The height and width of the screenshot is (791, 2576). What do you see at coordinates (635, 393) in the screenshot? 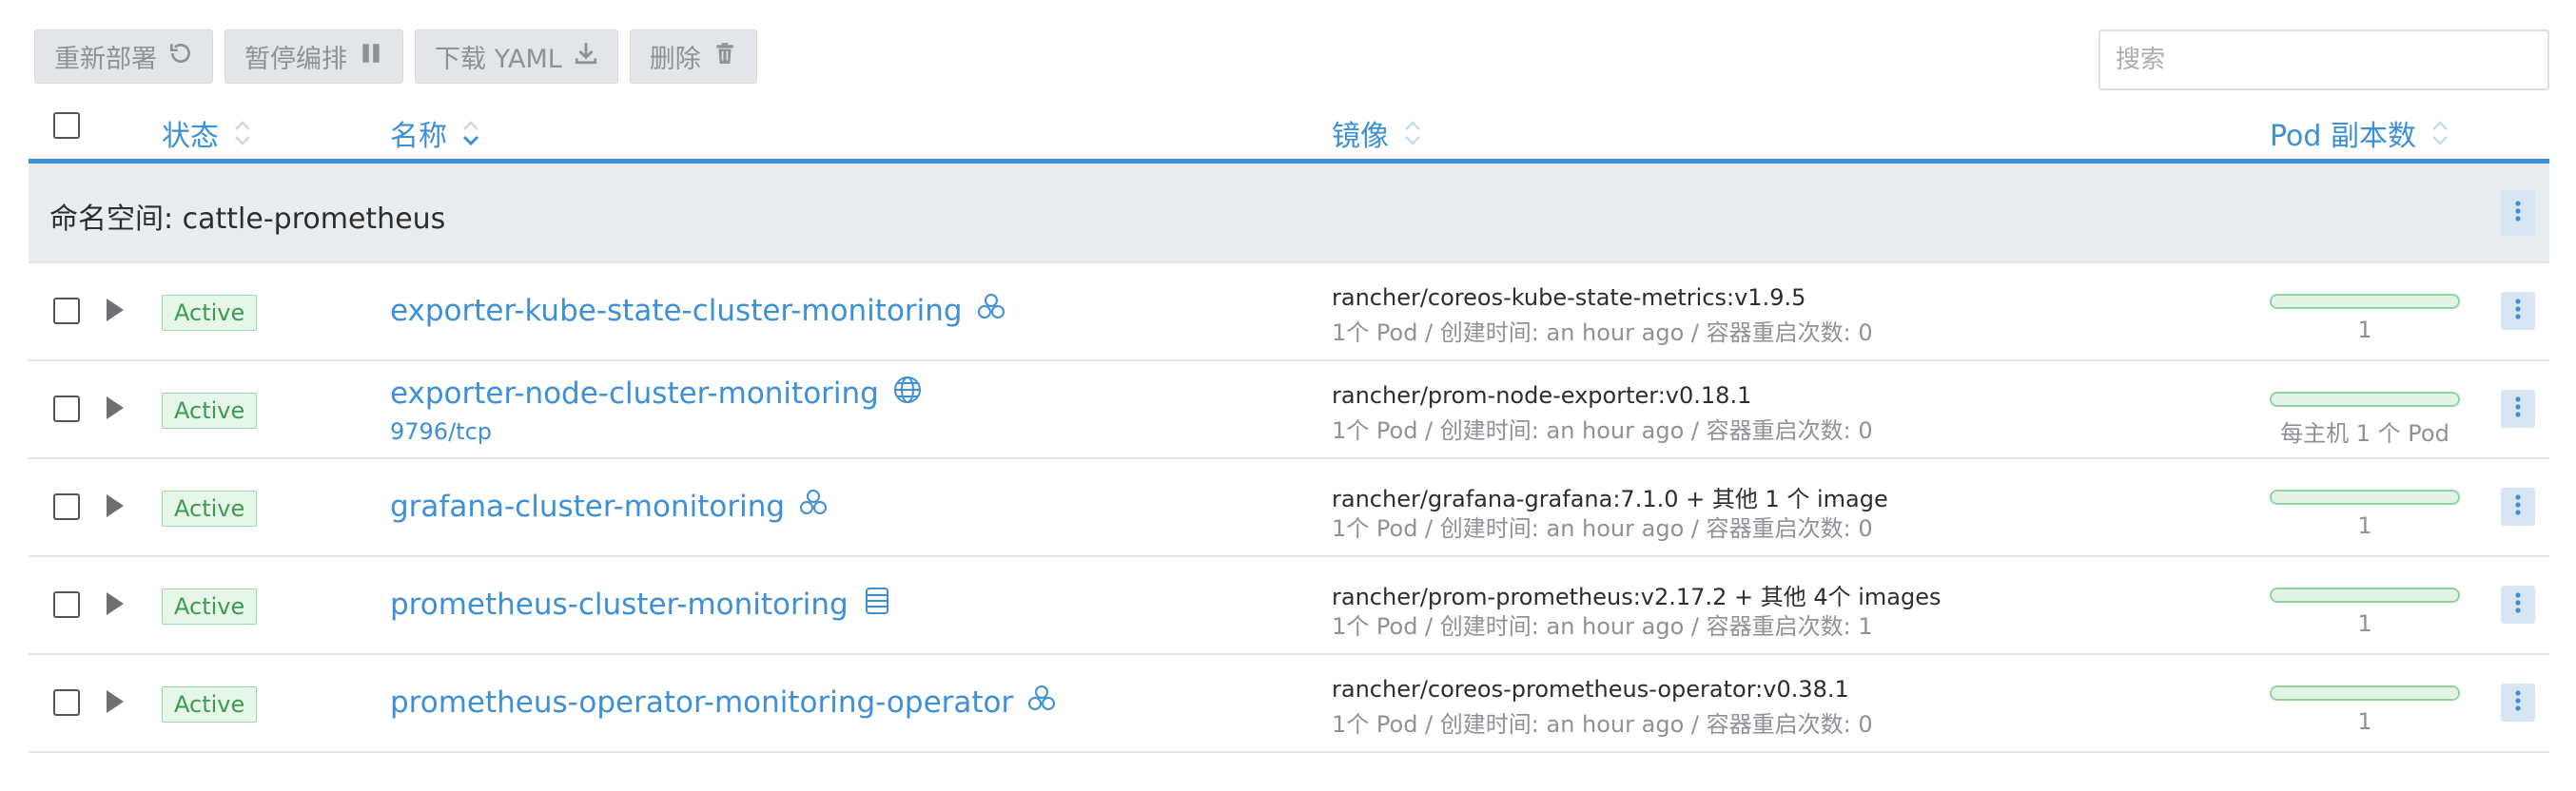
I see `workload-name: exporter-node-cluster-monitoring` at bounding box center [635, 393].